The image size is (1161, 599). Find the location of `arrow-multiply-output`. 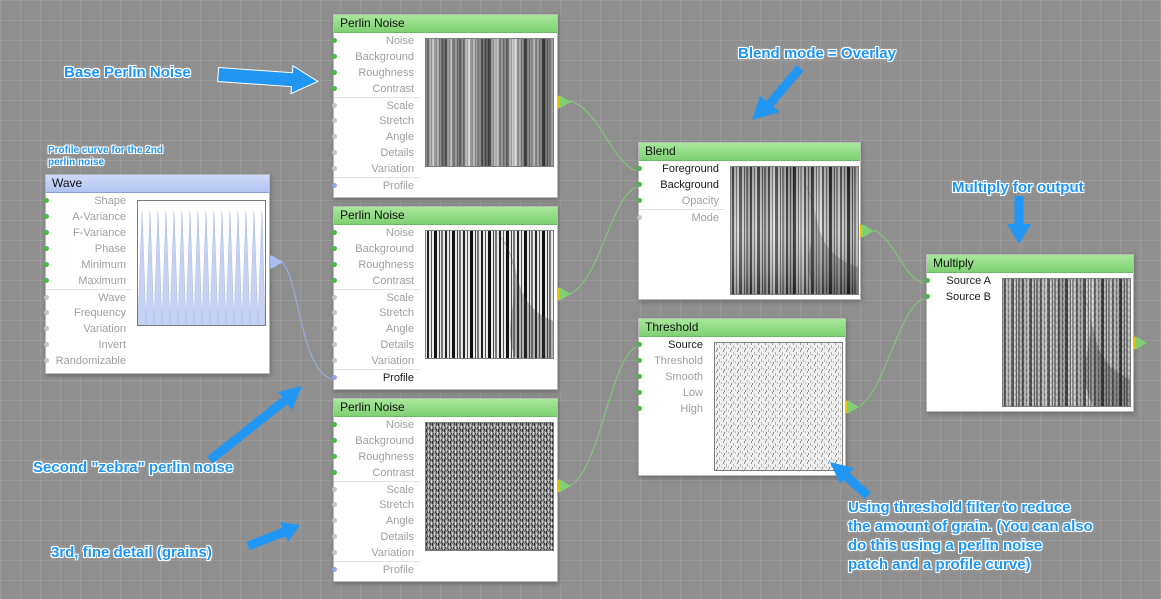

arrow-multiply-output is located at coordinates (1019, 220).